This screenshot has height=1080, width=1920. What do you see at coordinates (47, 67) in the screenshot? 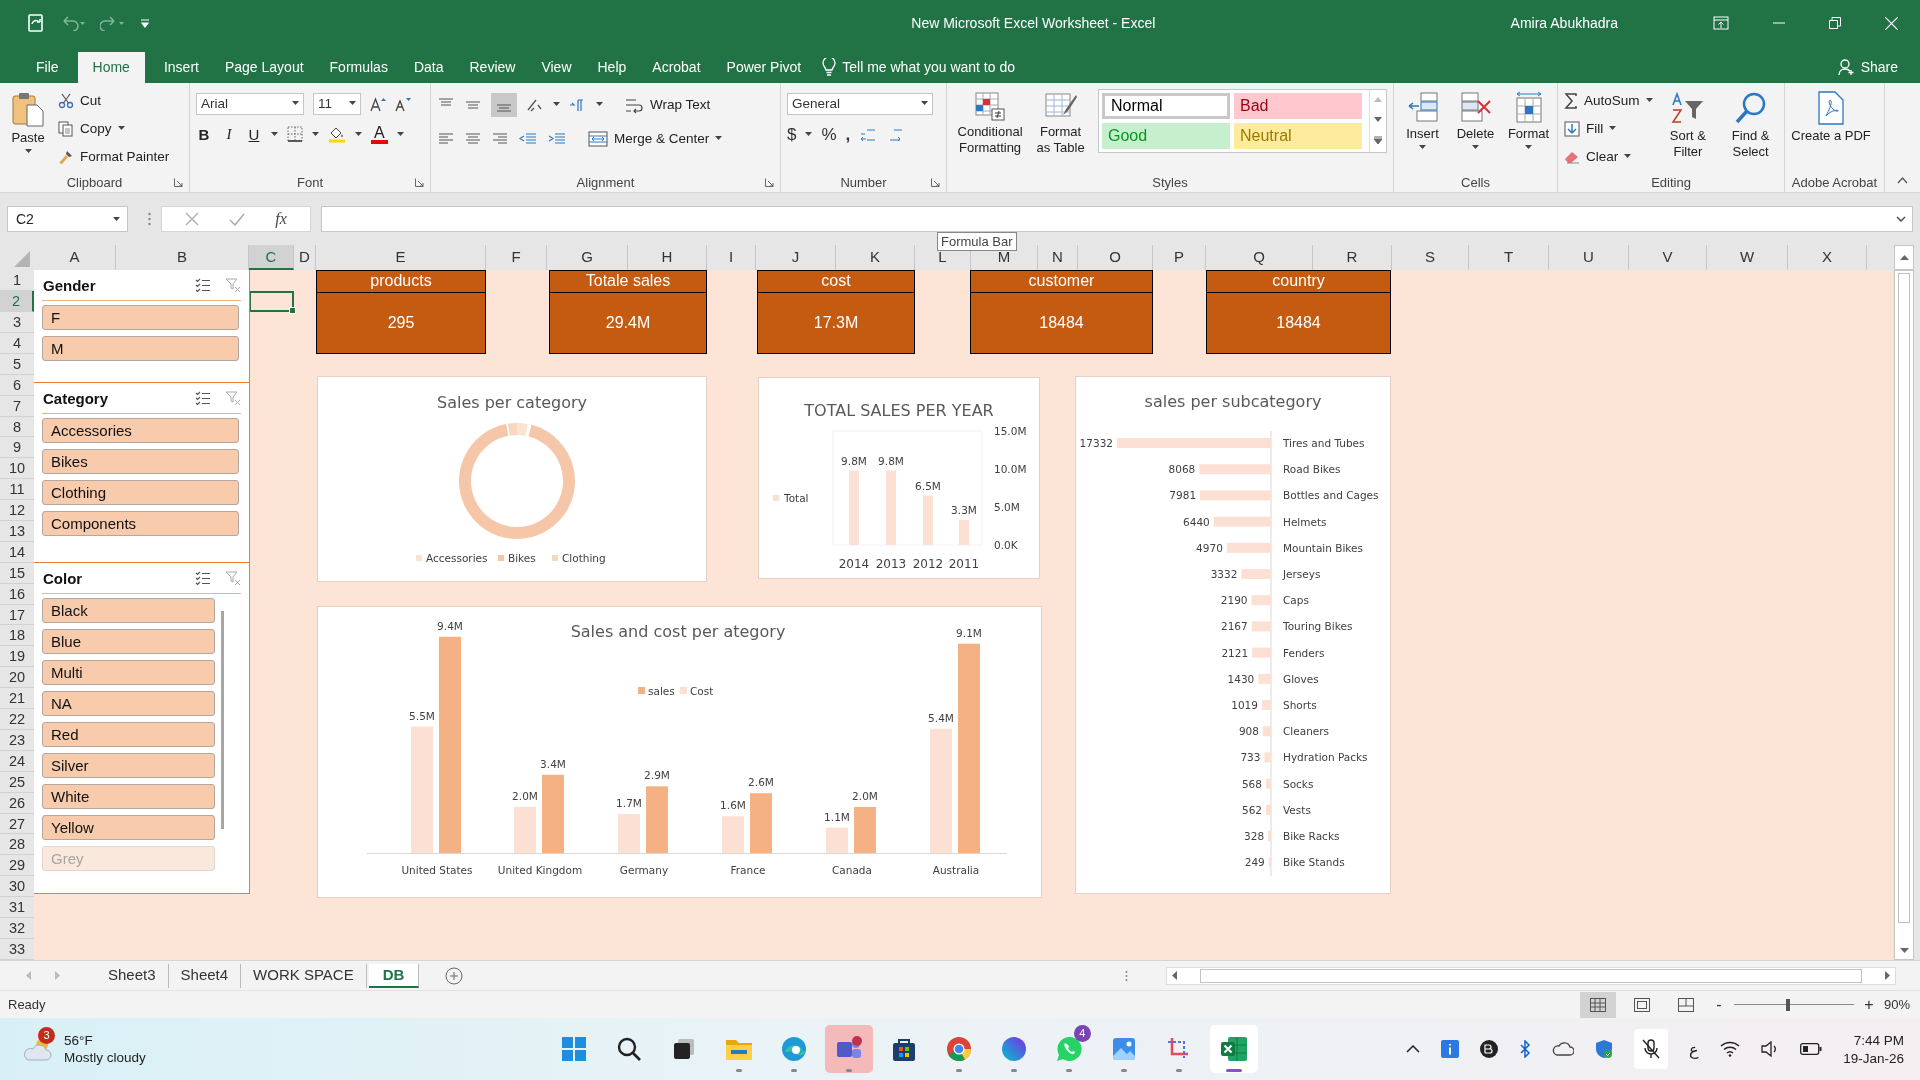
I see `ribbon-tab: File` at bounding box center [47, 67].